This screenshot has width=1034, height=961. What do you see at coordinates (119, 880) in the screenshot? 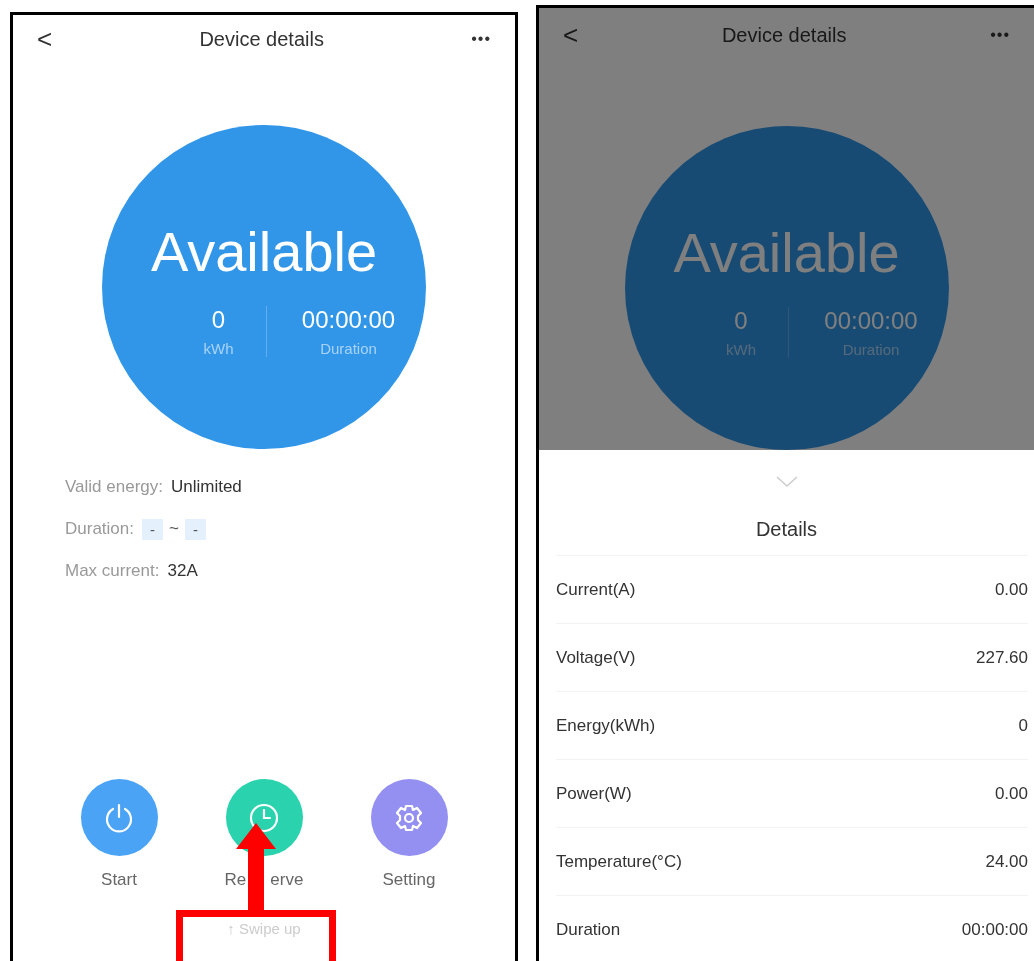
I see `action-label: Start` at bounding box center [119, 880].